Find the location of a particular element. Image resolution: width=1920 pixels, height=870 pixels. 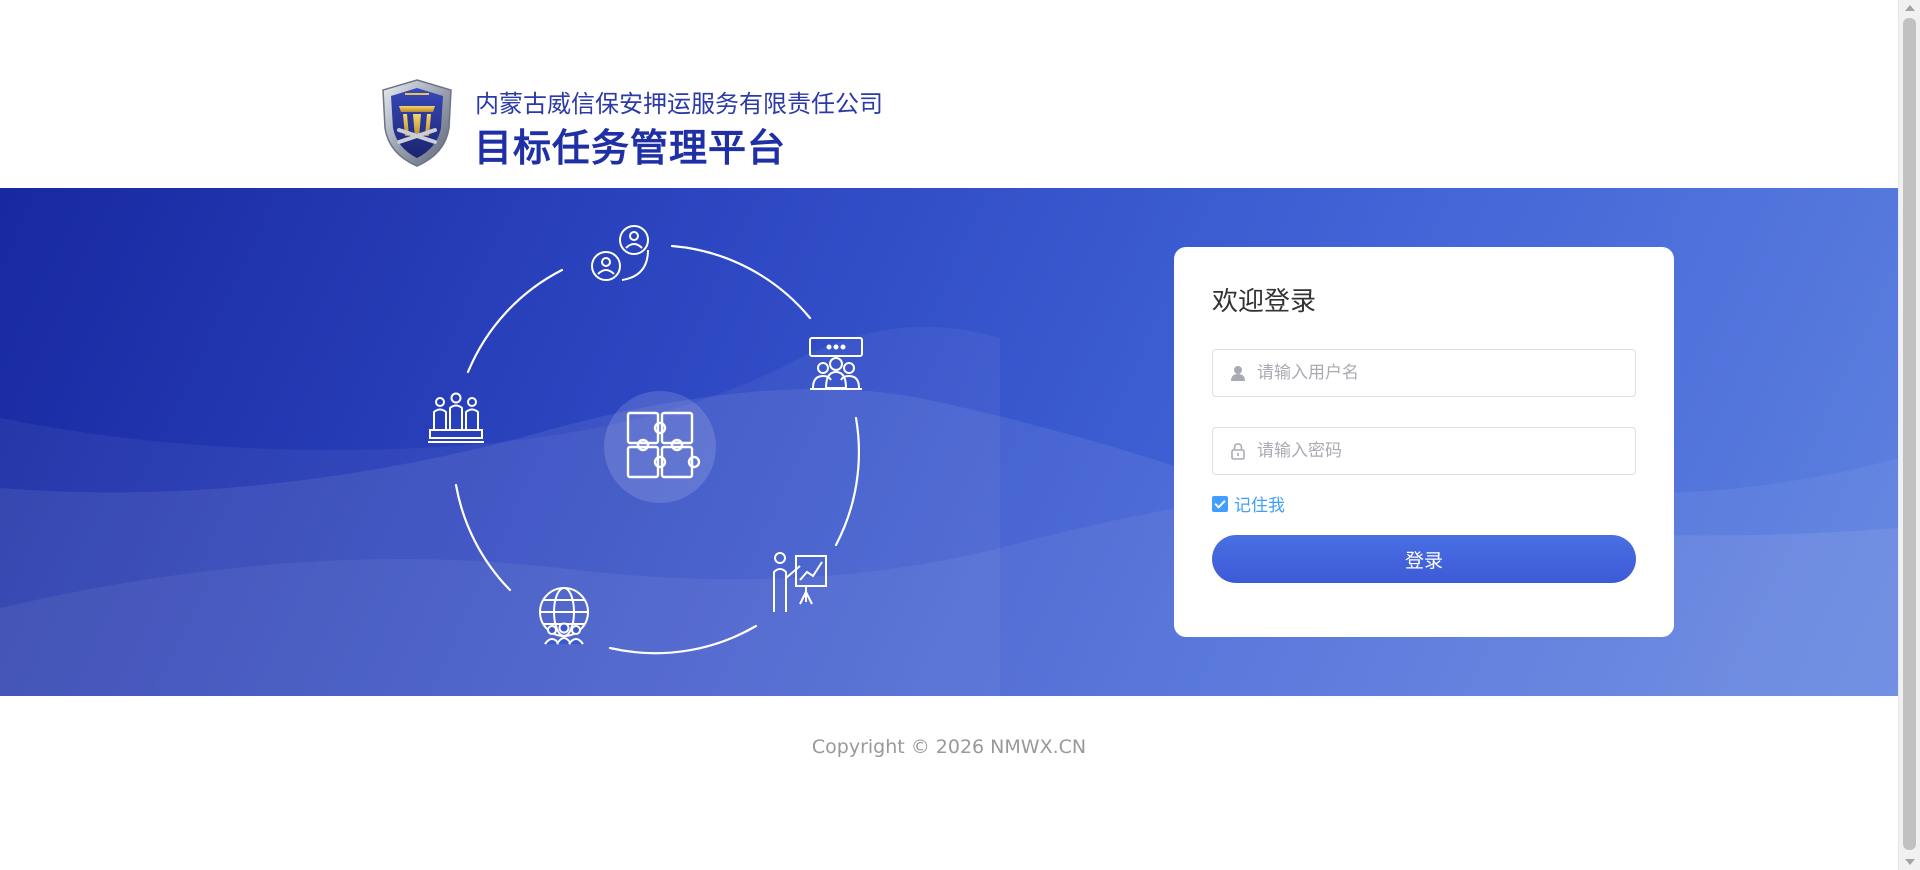

login-title: 欢迎登录 is located at coordinates (1264, 302).